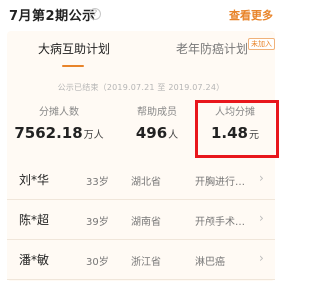 Image resolution: width=320 pixels, height=281 pixels. Describe the element at coordinates (157, 112) in the screenshot. I see `stat-label: 帮助成员` at that location.